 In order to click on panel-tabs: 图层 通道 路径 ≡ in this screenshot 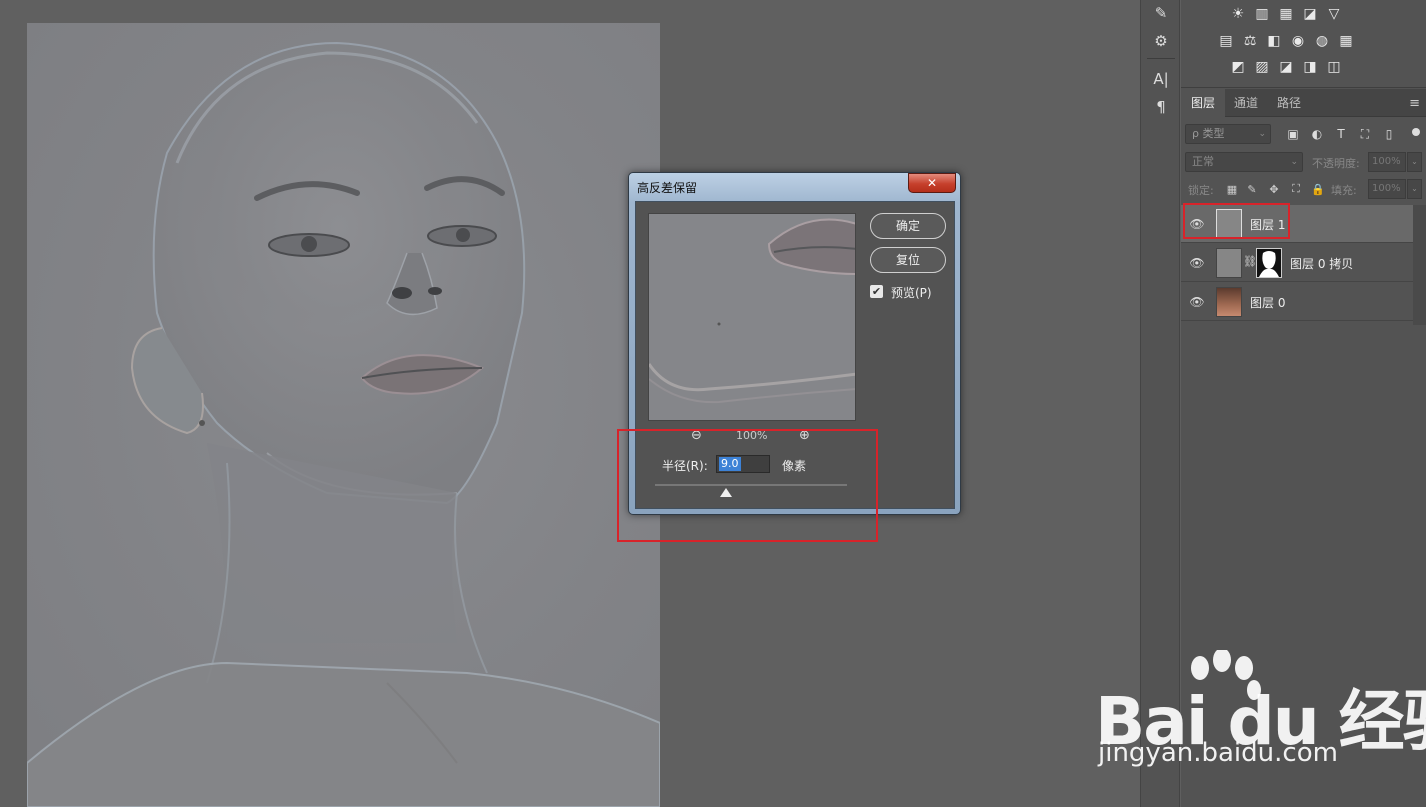, I will do `click(1303, 103)`.